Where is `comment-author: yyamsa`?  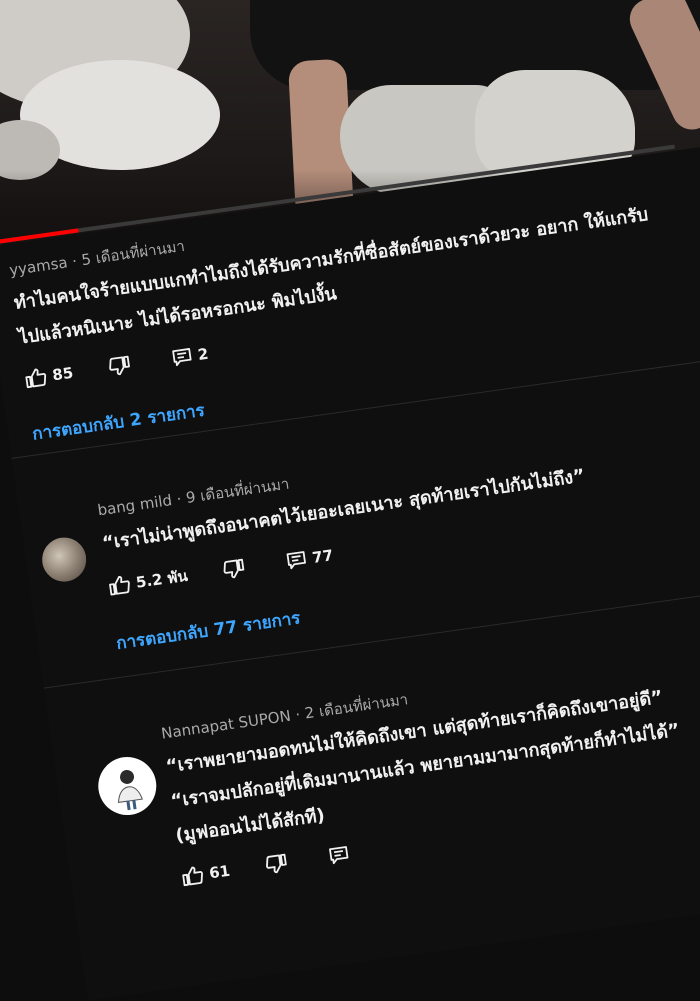 comment-author: yyamsa is located at coordinates (38, 266).